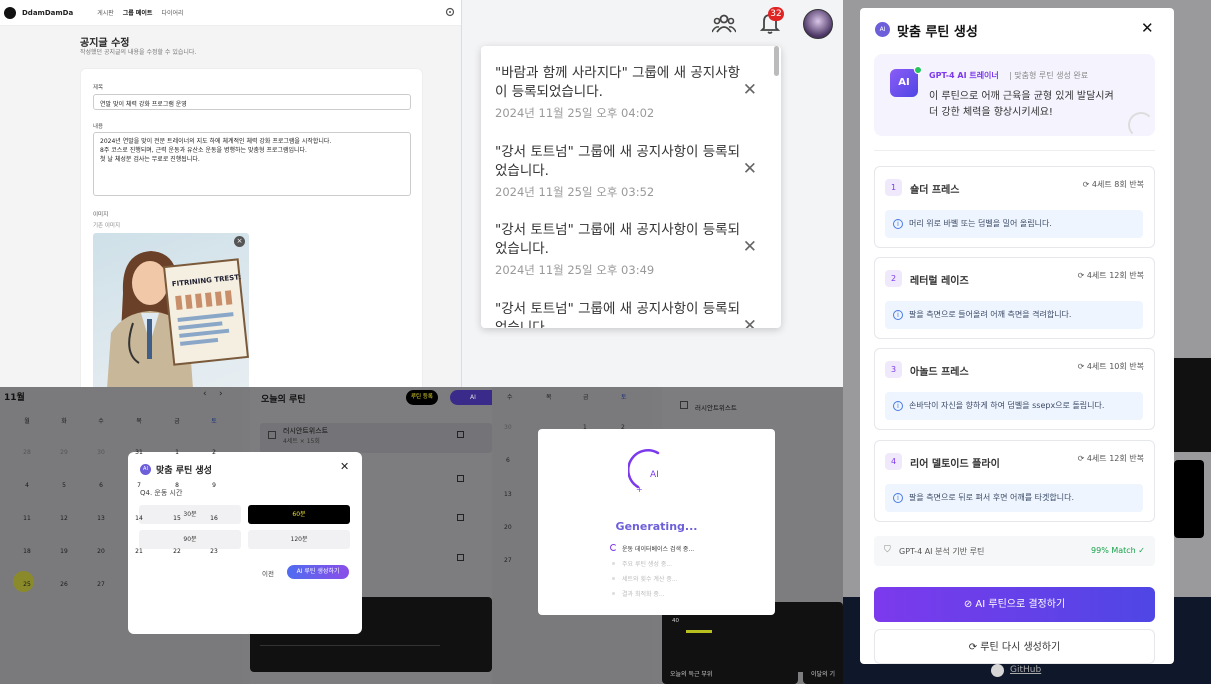  Describe the element at coordinates (471, 397) in the screenshot. I see `ai-button: AI` at that location.